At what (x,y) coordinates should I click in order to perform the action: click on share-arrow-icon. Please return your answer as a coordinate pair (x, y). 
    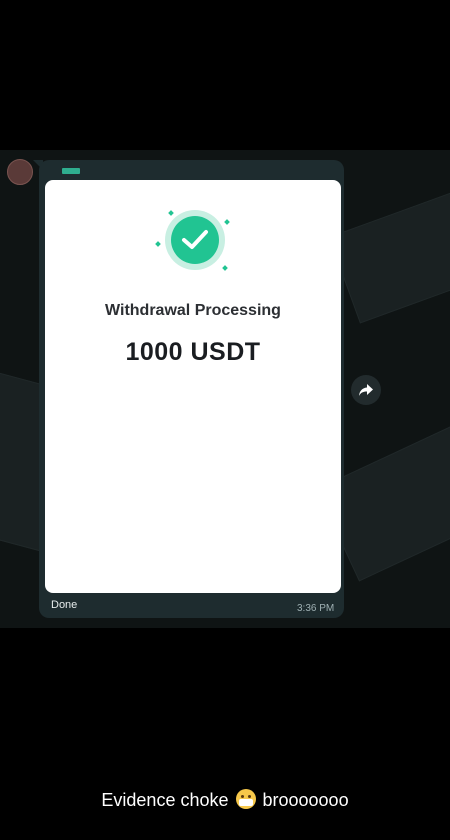
    Looking at the image, I should click on (366, 390).